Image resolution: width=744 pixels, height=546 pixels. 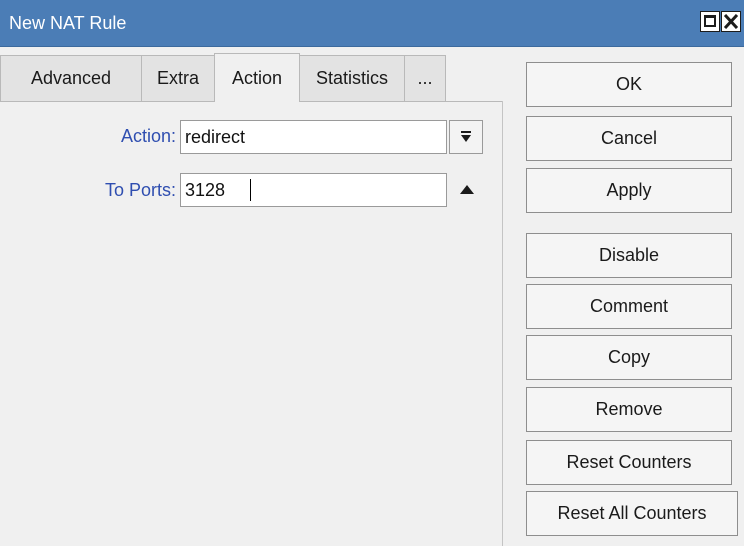 I want to click on tab-label: Advanced, so click(x=71, y=78).